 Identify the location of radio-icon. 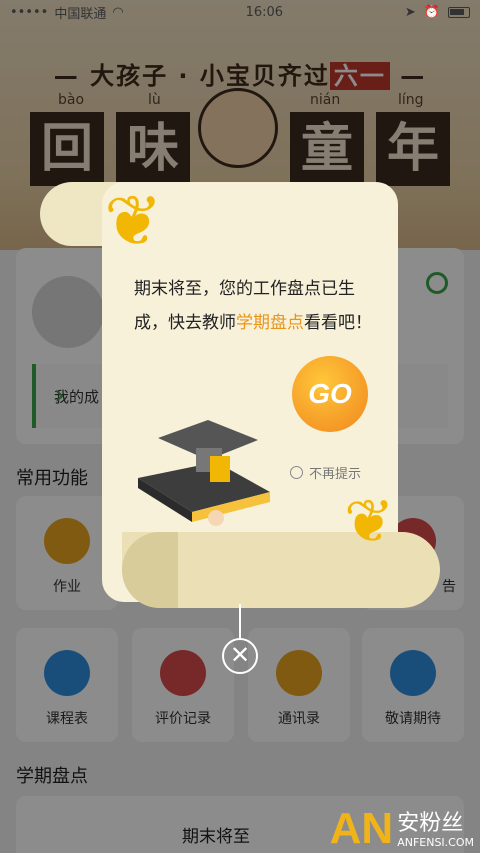
(296, 472).